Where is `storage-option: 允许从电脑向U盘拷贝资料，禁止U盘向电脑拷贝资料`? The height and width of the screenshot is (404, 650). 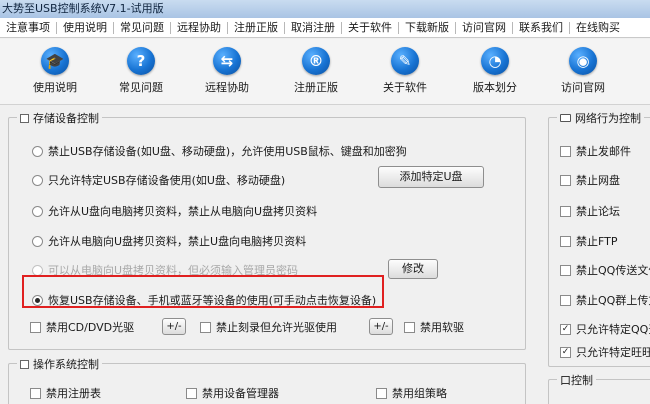 storage-option: 允许从电脑向U盘拷贝资料，禁止U盘向电脑拷贝资料 is located at coordinates (169, 241).